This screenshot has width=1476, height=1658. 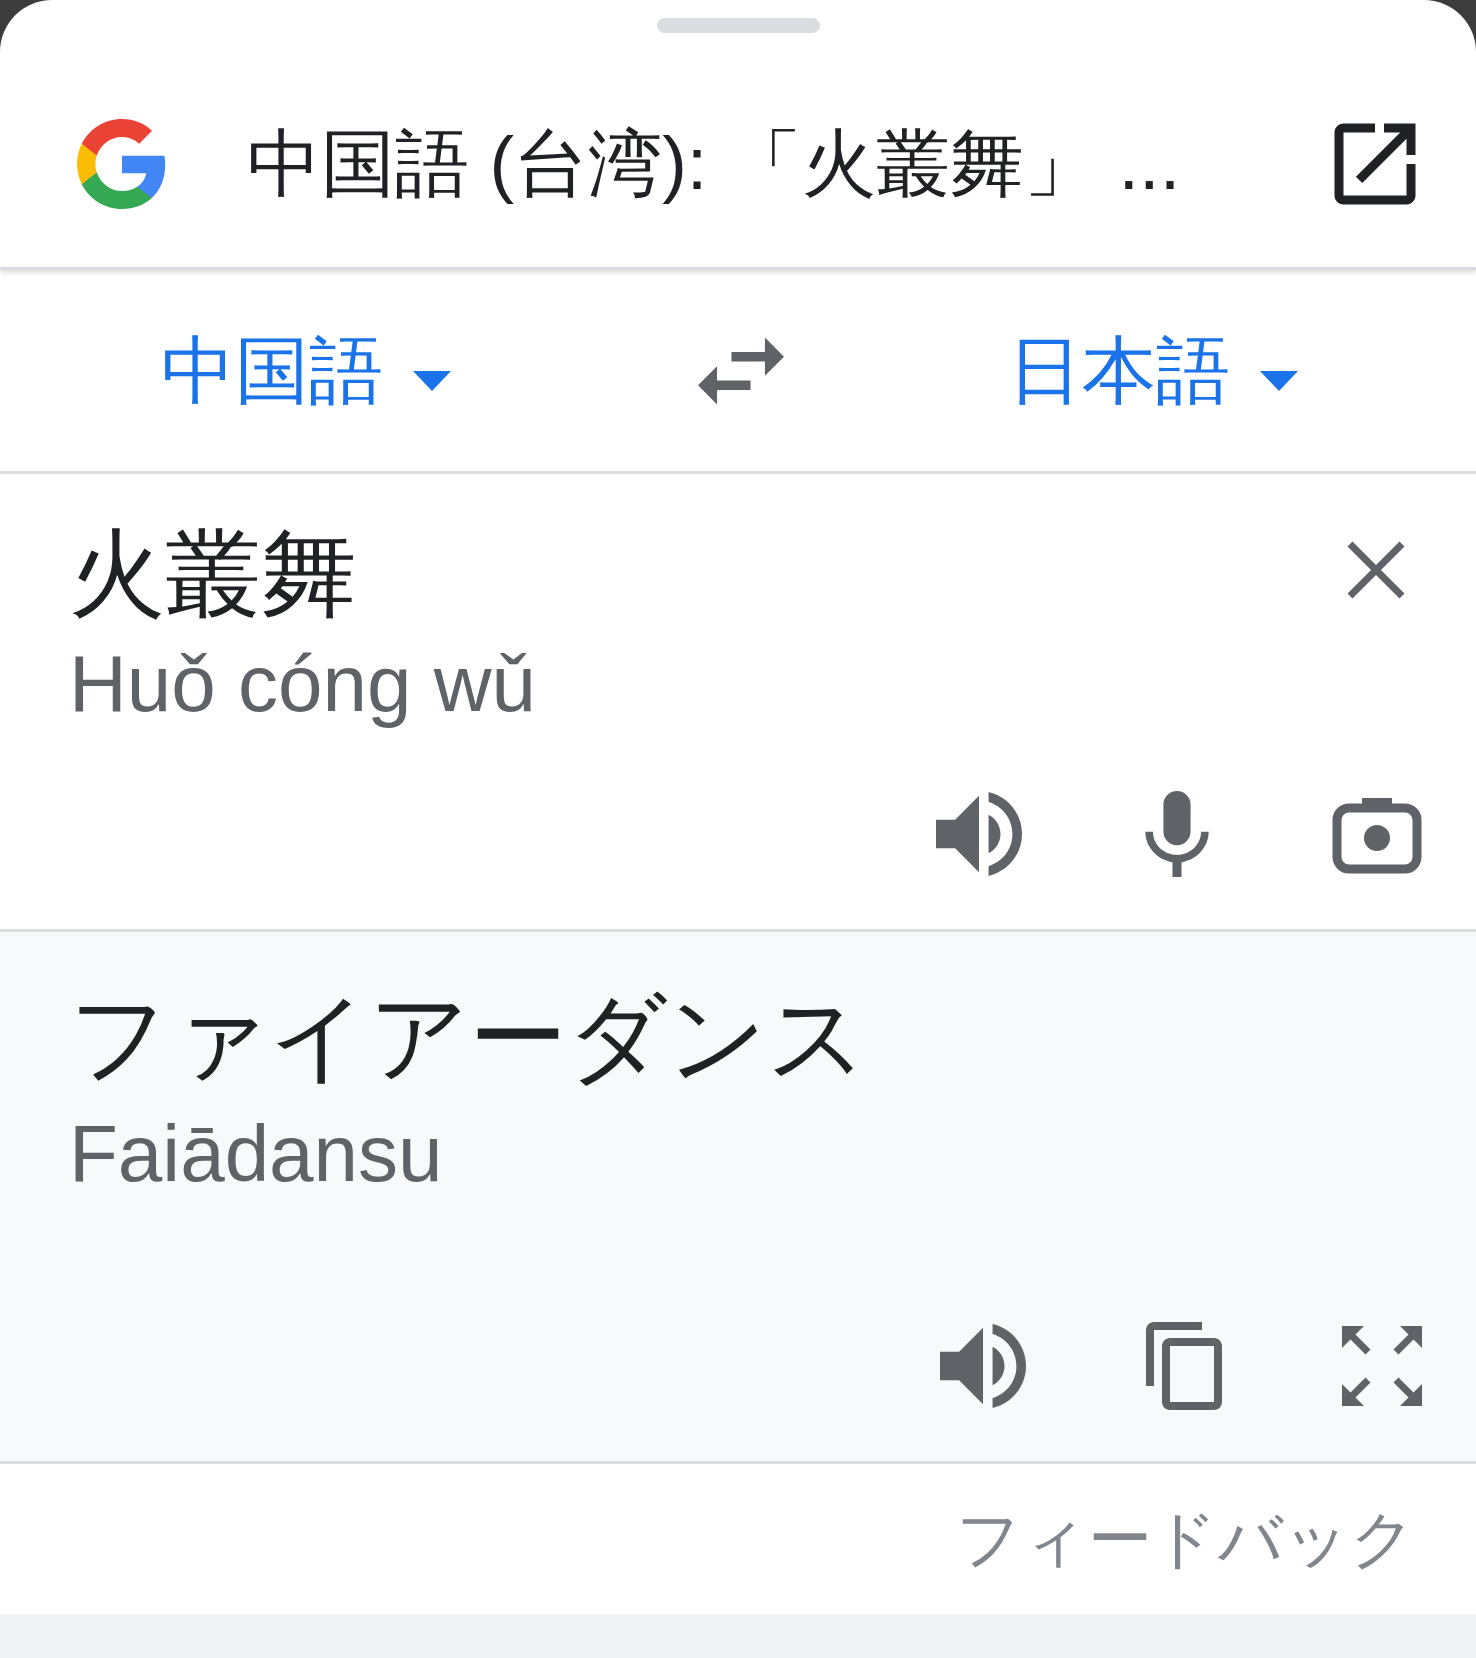 I want to click on copy-icon, so click(x=1184, y=1366).